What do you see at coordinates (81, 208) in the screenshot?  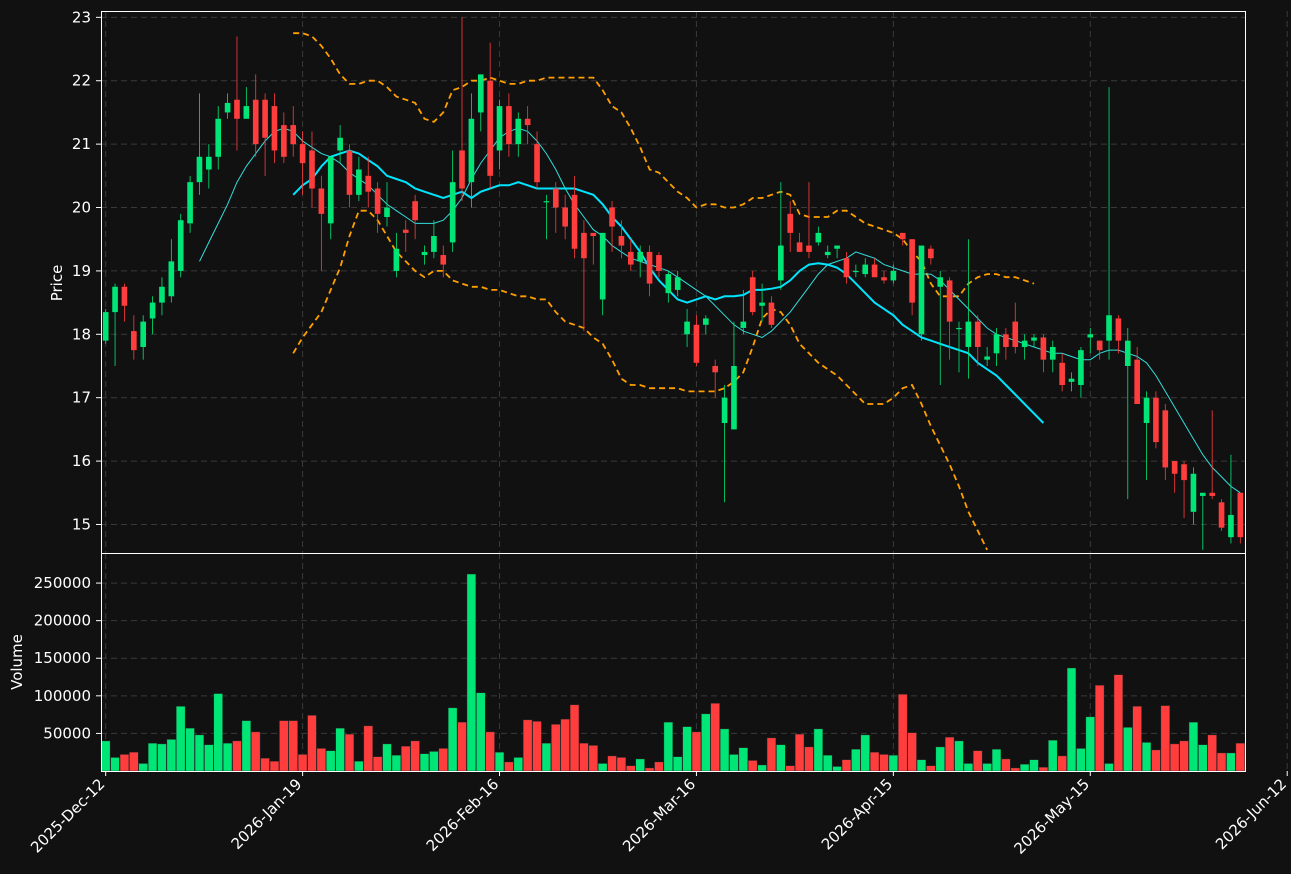 I see `price-tick-label: 20` at bounding box center [81, 208].